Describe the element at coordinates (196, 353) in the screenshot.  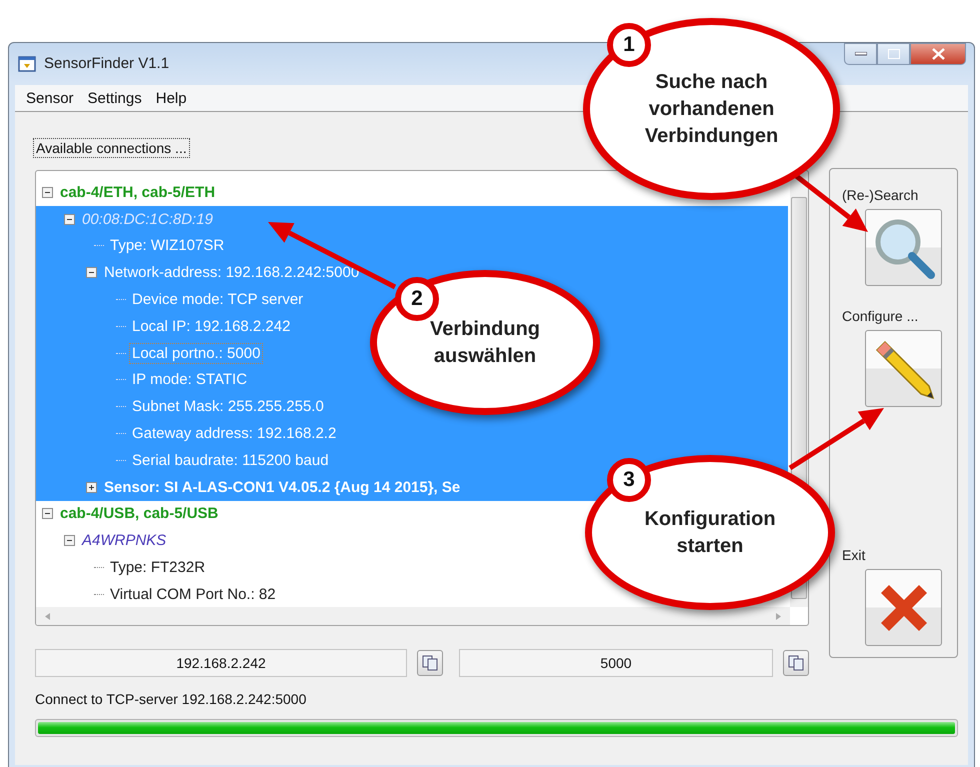
I see `tree-item-label: Local portno.: 5000` at that location.